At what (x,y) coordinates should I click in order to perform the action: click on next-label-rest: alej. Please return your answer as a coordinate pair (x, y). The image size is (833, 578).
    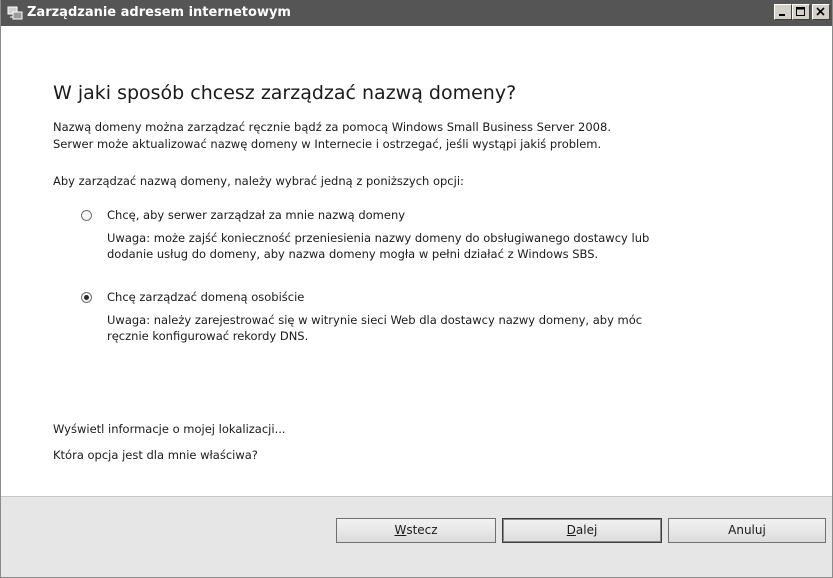
    Looking at the image, I should click on (586, 530).